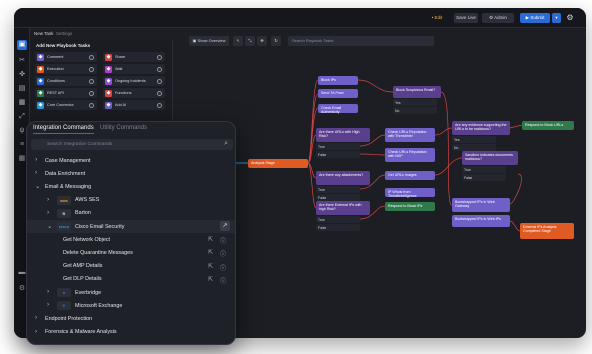 Image resolution: width=592 pixels, height=354 pixels. What do you see at coordinates (88, 292) in the screenshot?
I see `tree-row-label: Everbridge` at bounding box center [88, 292].